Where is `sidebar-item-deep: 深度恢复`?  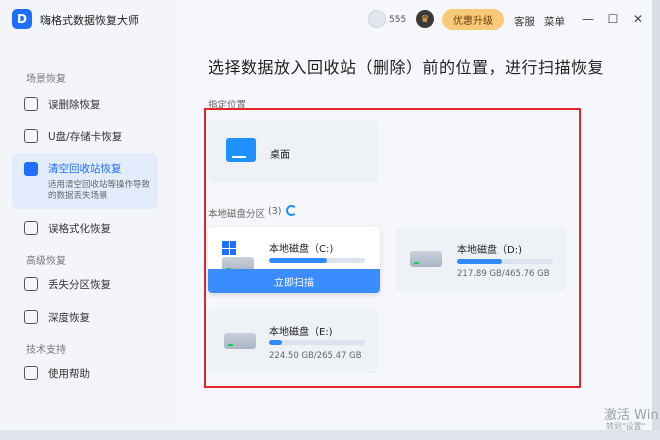 sidebar-item-deep: 深度恢复 is located at coordinates (85, 317).